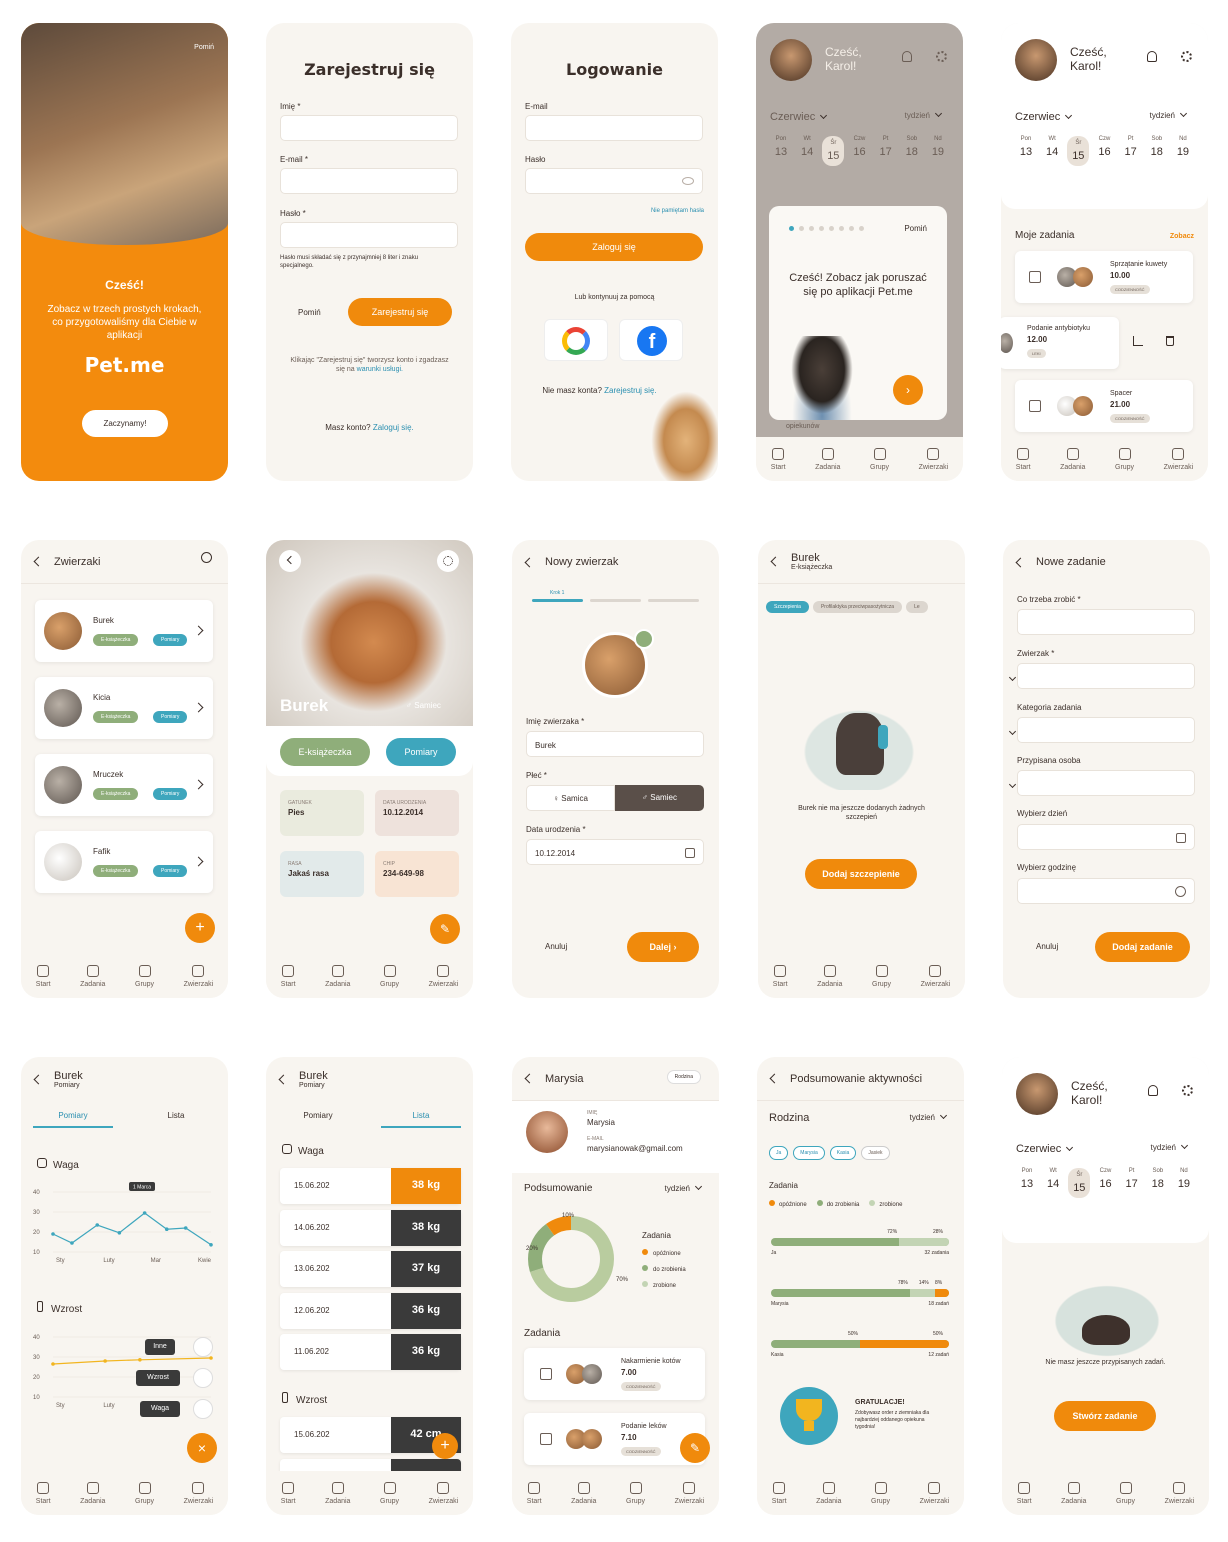 The height and width of the screenshot is (1542, 1228). Describe the element at coordinates (1079, 1183) in the screenshot. I see `day-2: Śr 15` at that location.